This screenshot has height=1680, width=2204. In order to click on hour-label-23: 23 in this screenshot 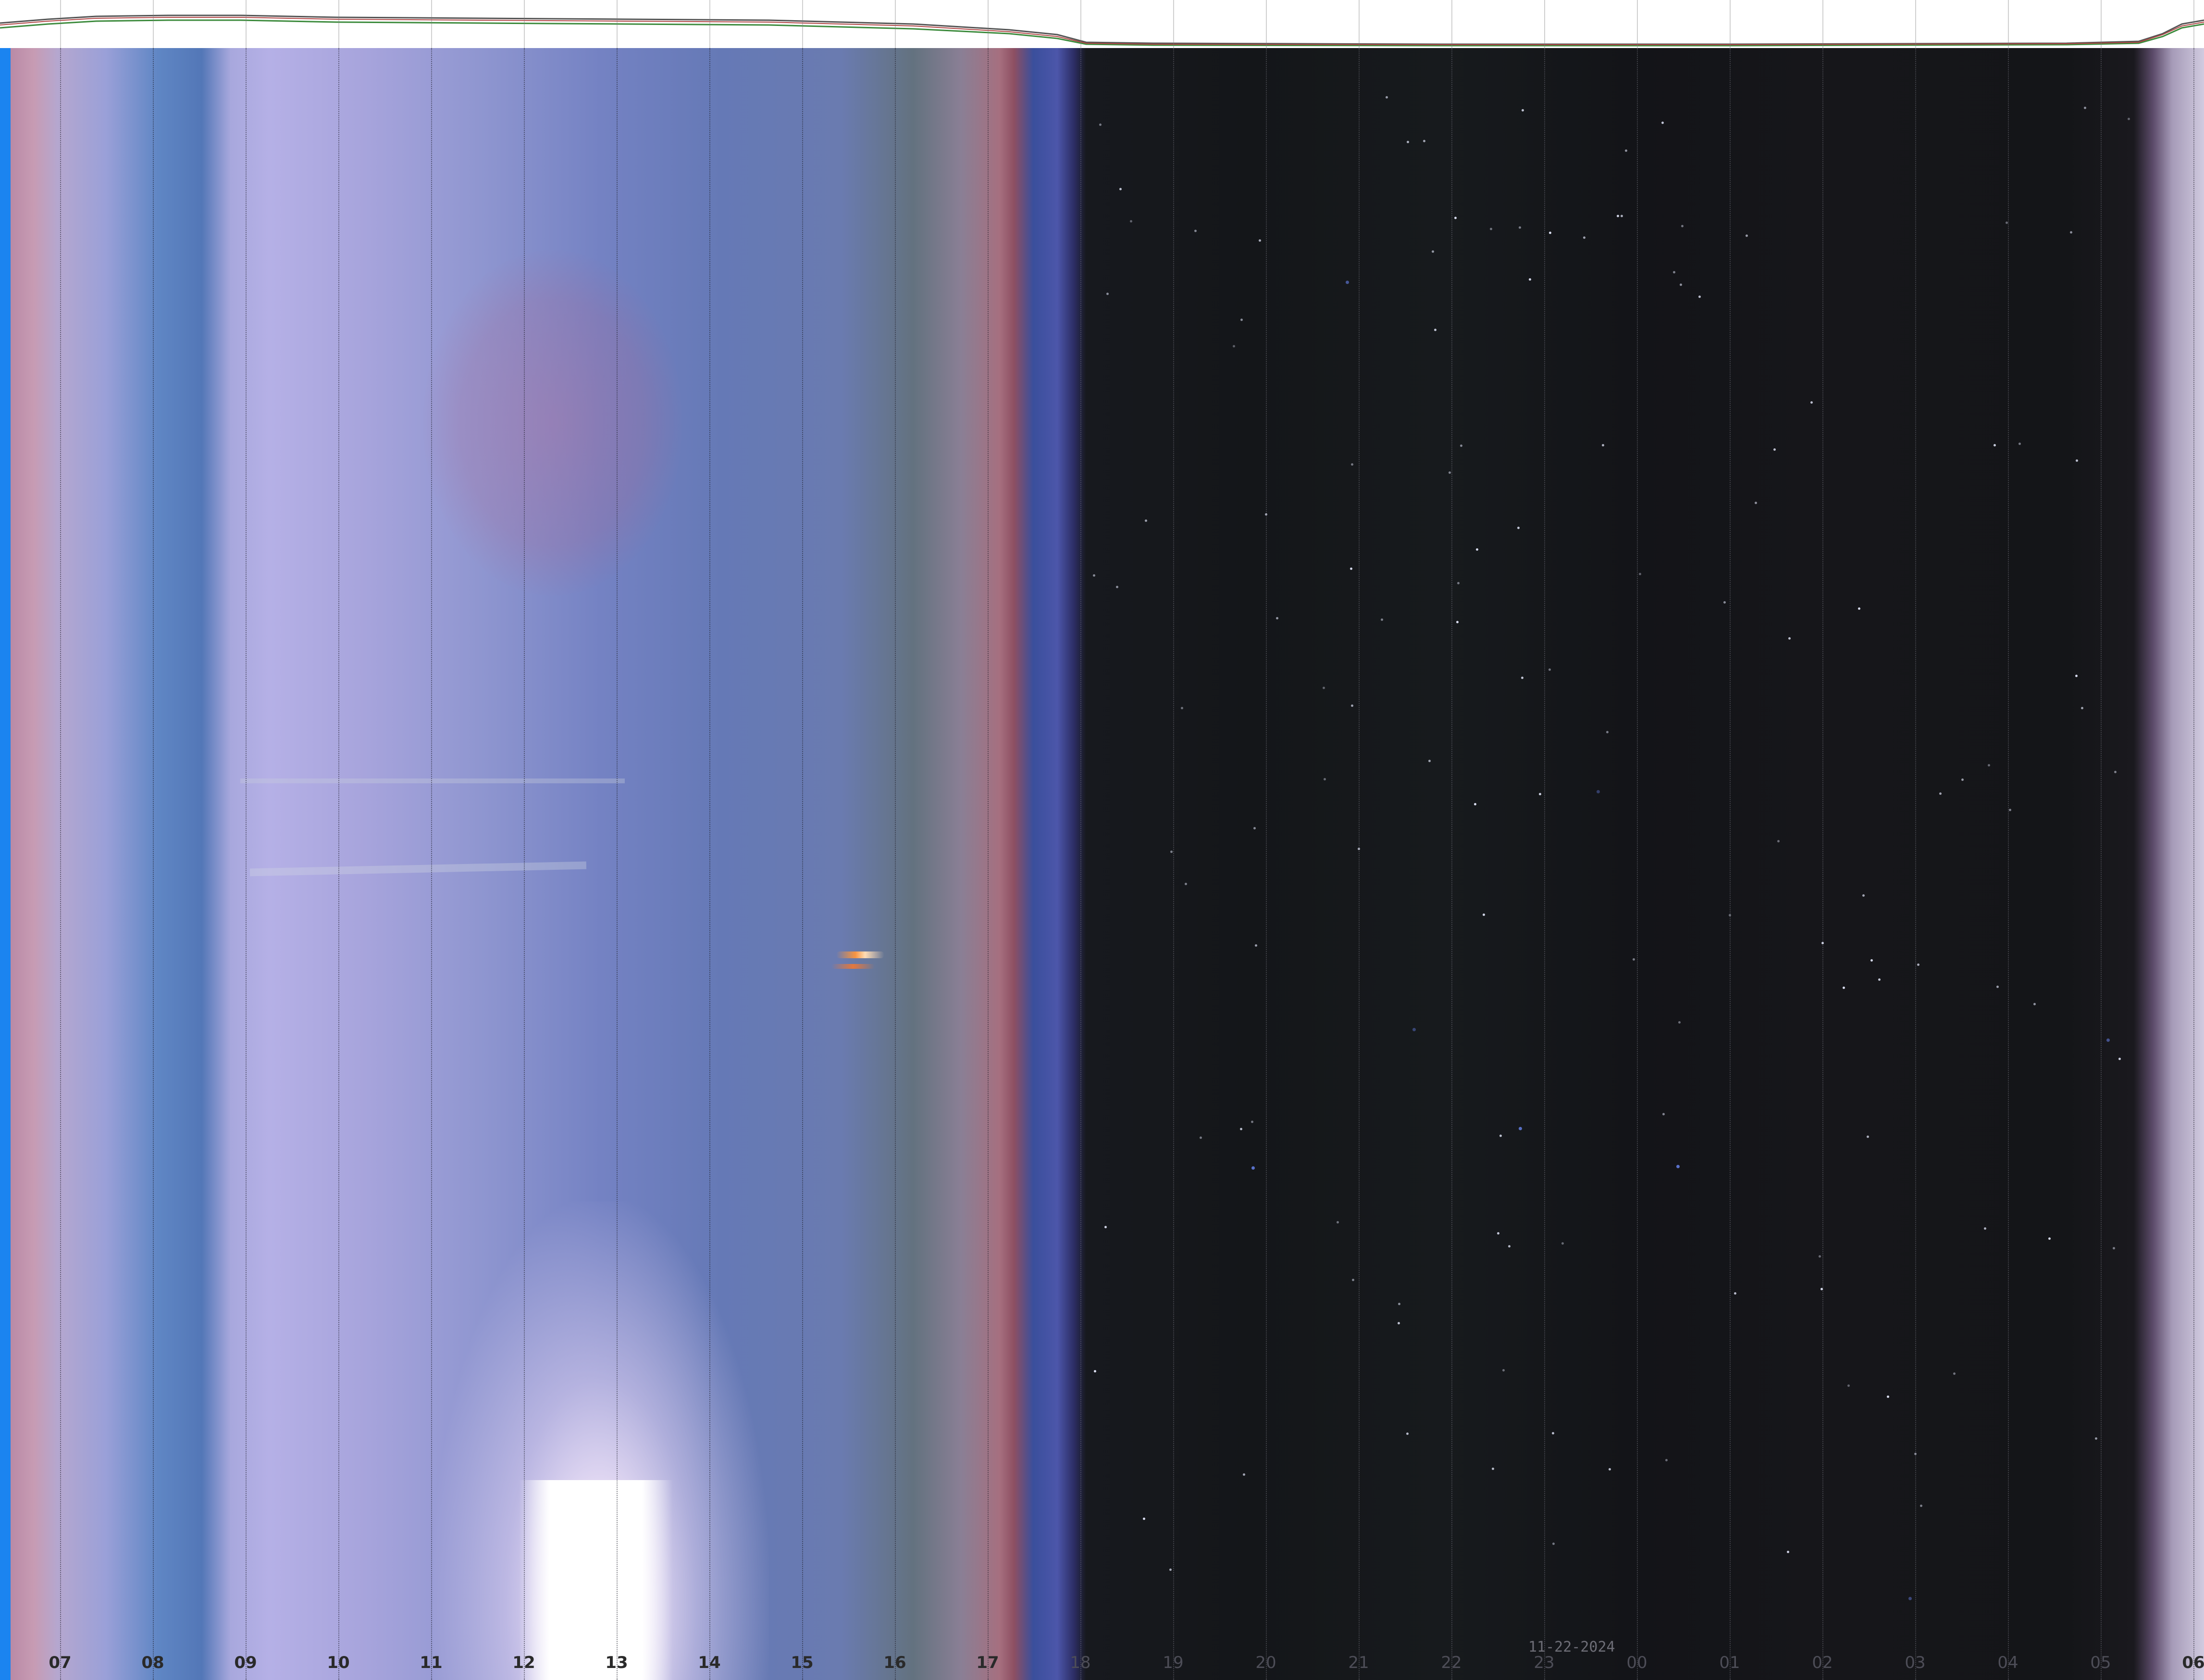, I will do `click(1544, 1662)`.